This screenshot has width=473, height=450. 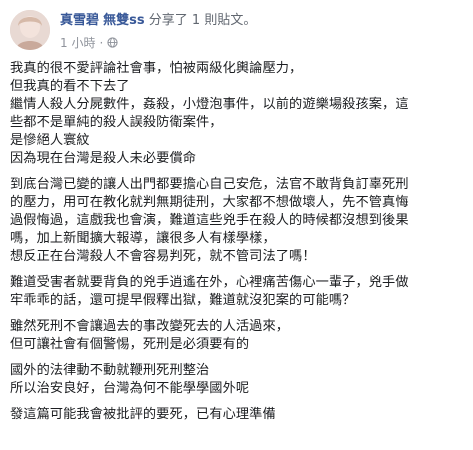 What do you see at coordinates (163, 256) in the screenshot?
I see `text-line: 想反正在台灣殺人不會容易判死，就不管司法了嗎！` at bounding box center [163, 256].